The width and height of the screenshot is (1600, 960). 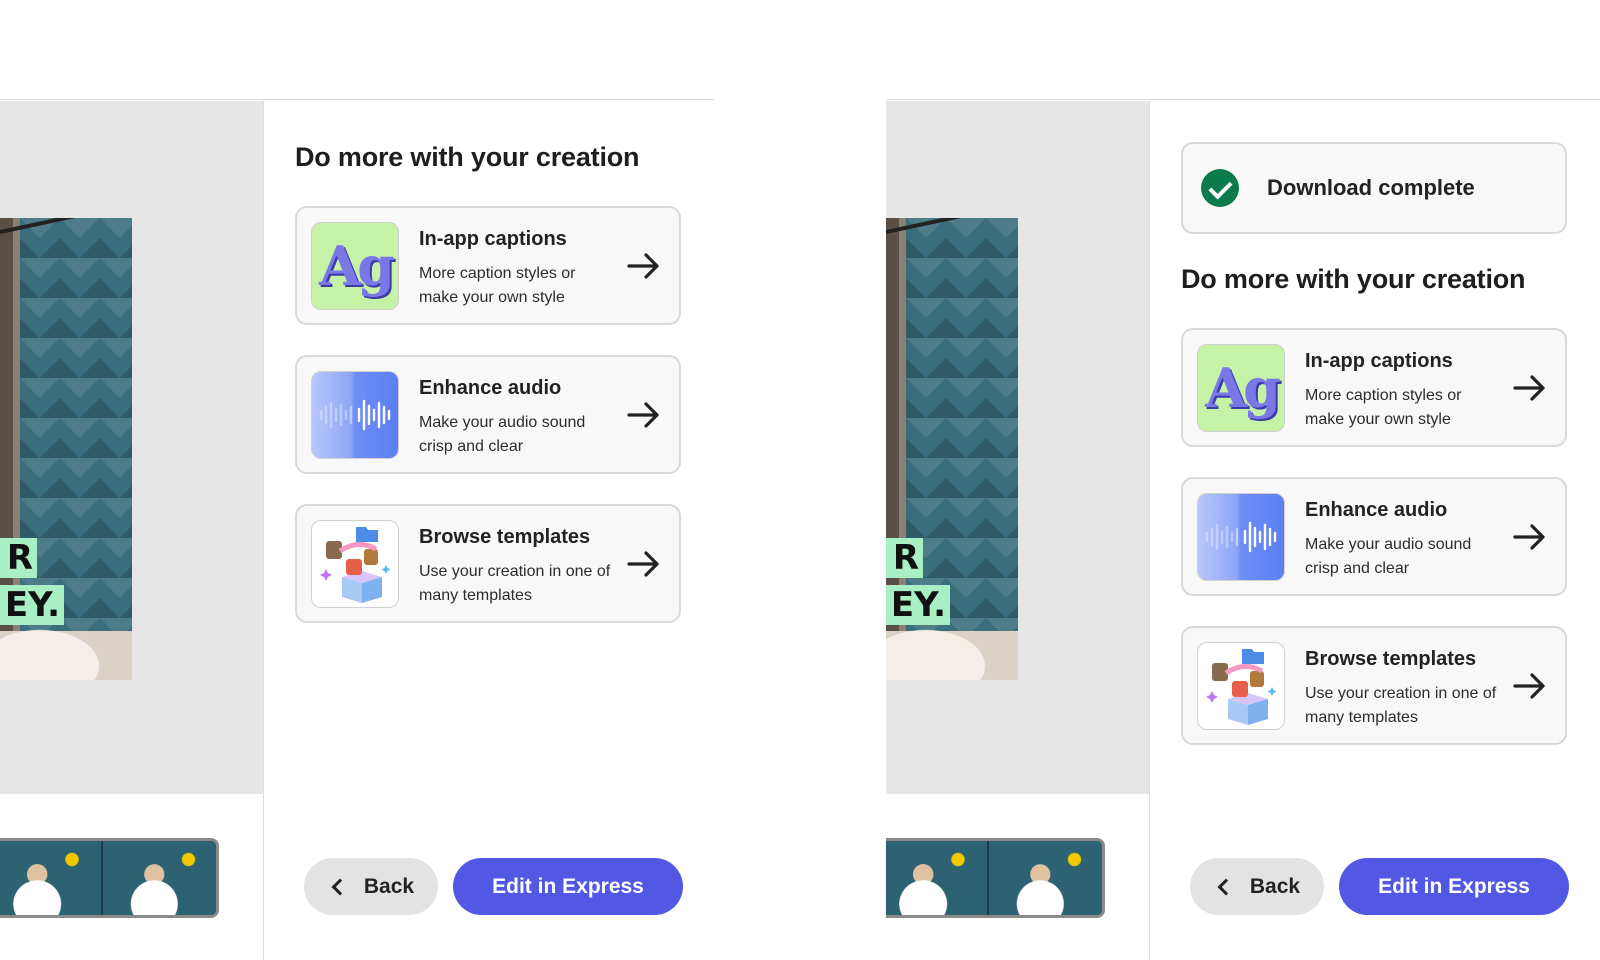 I want to click on download-complete-toast: Download complete, so click(x=1374, y=188).